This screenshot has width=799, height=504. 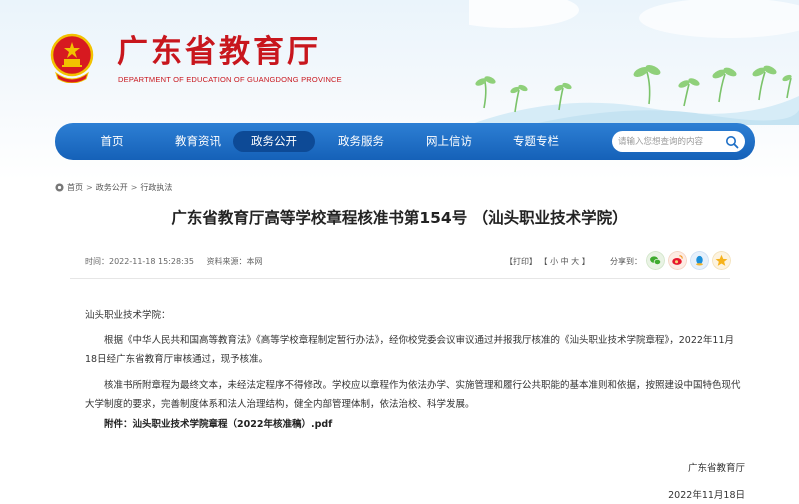 What do you see at coordinates (234, 261) in the screenshot?
I see `article-source: 资料来源：本网` at bounding box center [234, 261].